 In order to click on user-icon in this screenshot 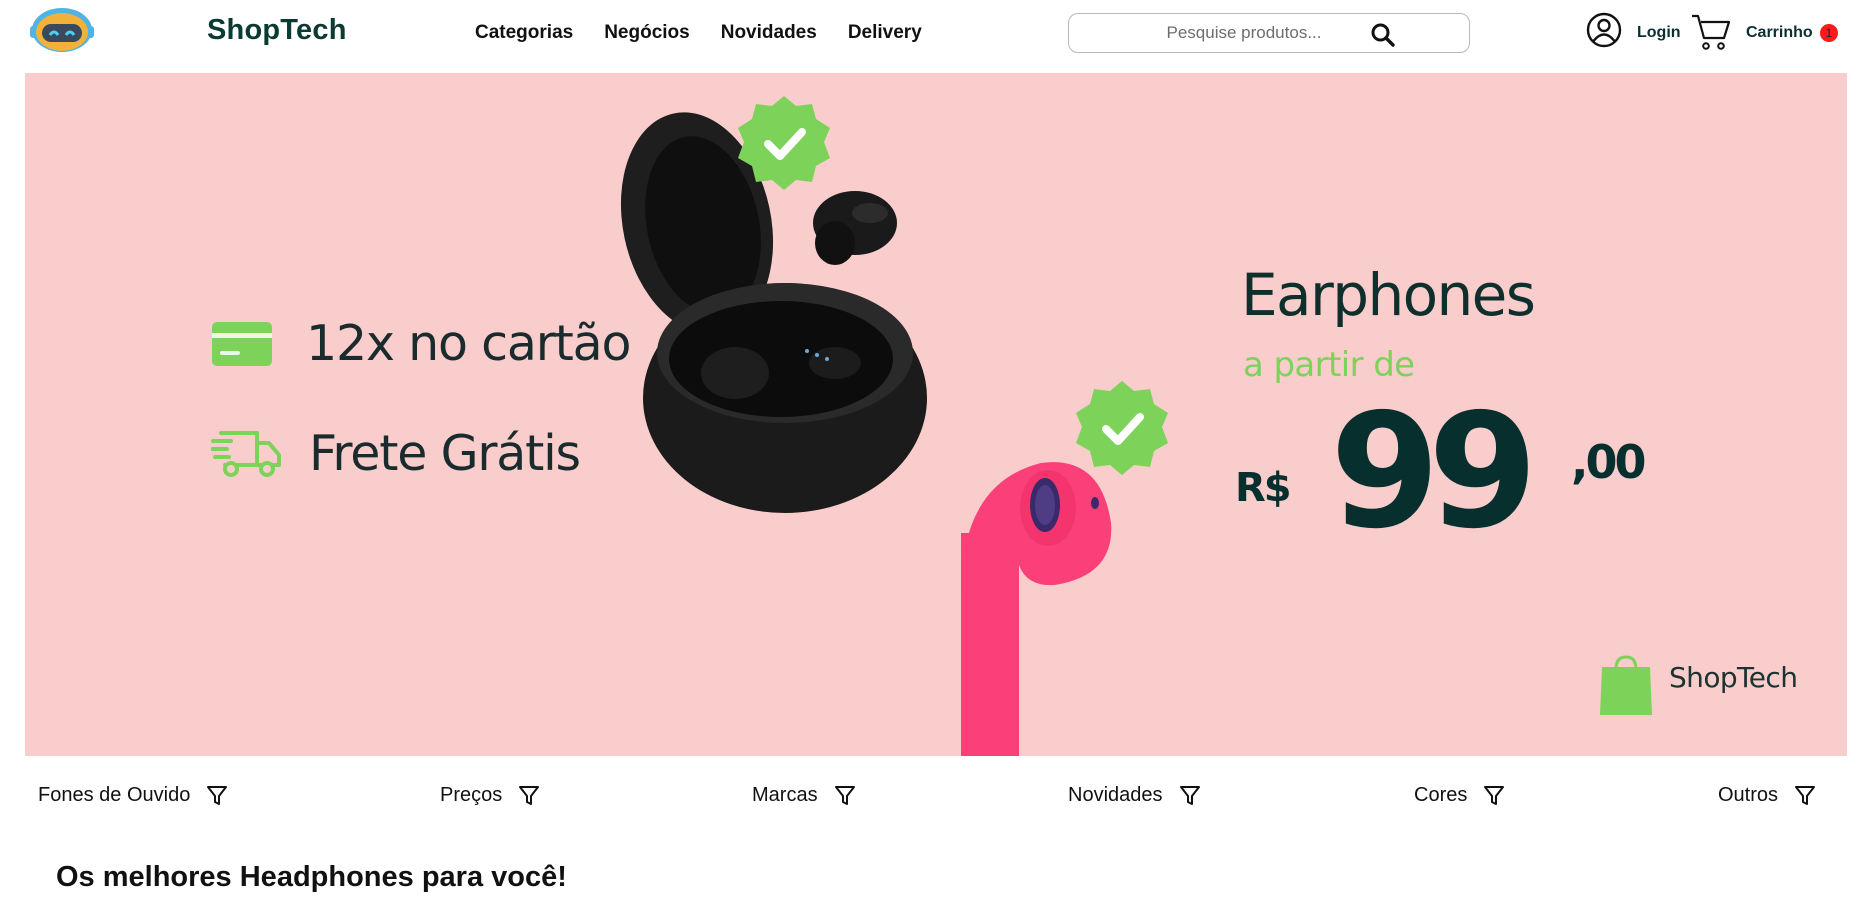, I will do `click(1604, 30)`.